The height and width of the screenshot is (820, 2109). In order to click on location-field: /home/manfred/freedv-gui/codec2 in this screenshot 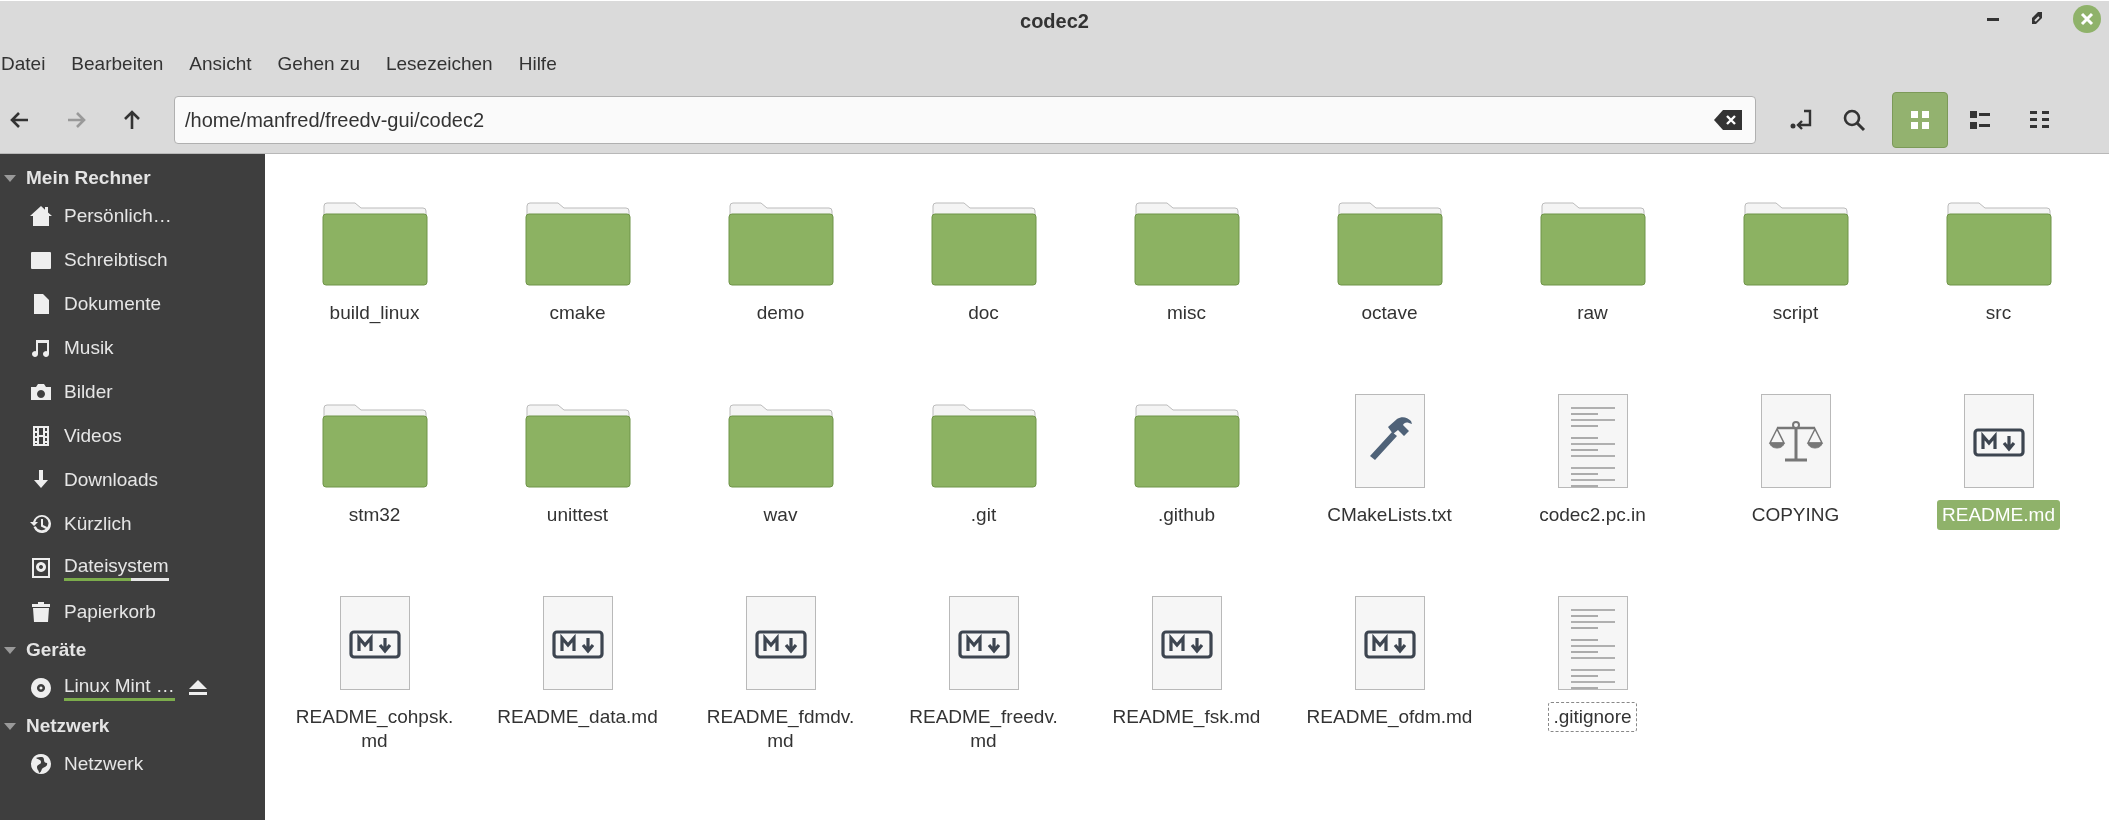, I will do `click(965, 120)`.